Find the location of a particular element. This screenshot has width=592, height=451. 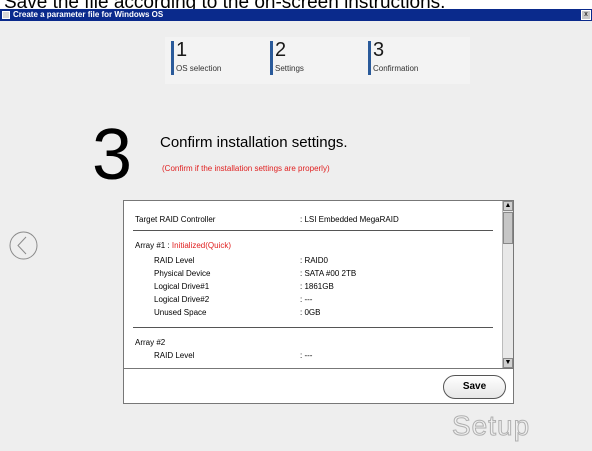

controller-value: : LSI Embedded MegaRAID is located at coordinates (349, 219).